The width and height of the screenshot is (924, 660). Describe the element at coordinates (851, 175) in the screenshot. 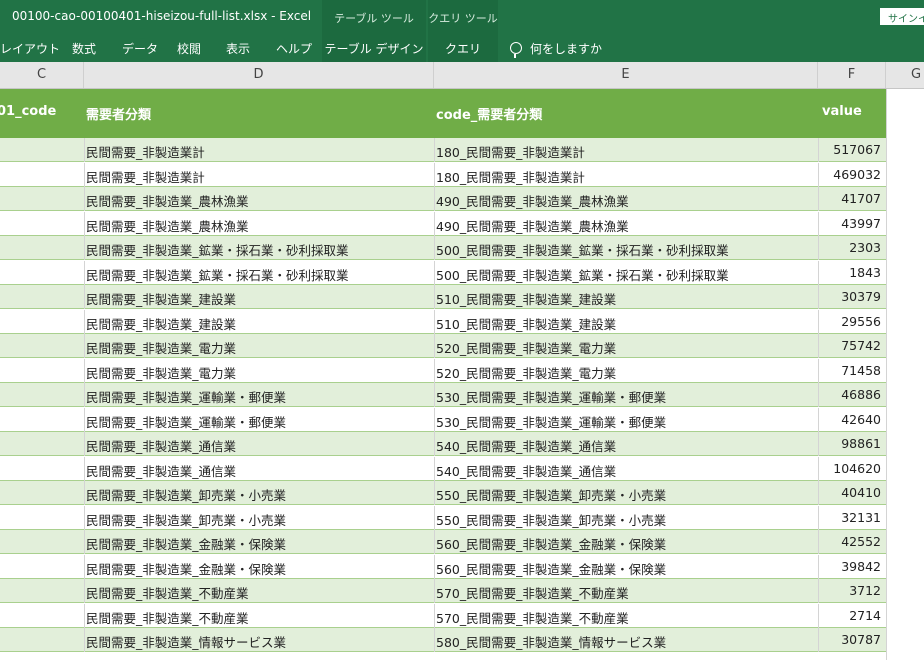

I see `cell-value: 469032` at that location.